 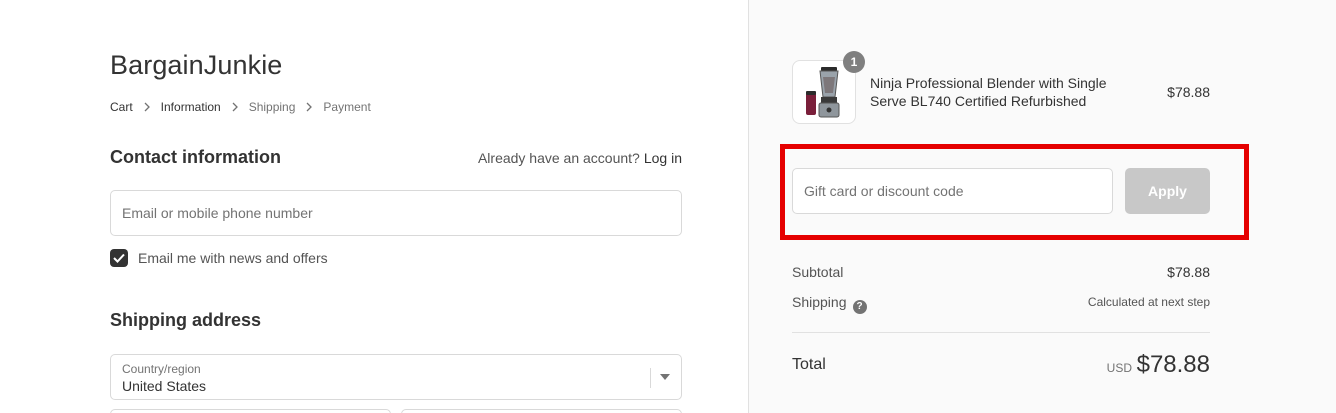 I want to click on shop-name: BargainJunkie, so click(x=196, y=65).